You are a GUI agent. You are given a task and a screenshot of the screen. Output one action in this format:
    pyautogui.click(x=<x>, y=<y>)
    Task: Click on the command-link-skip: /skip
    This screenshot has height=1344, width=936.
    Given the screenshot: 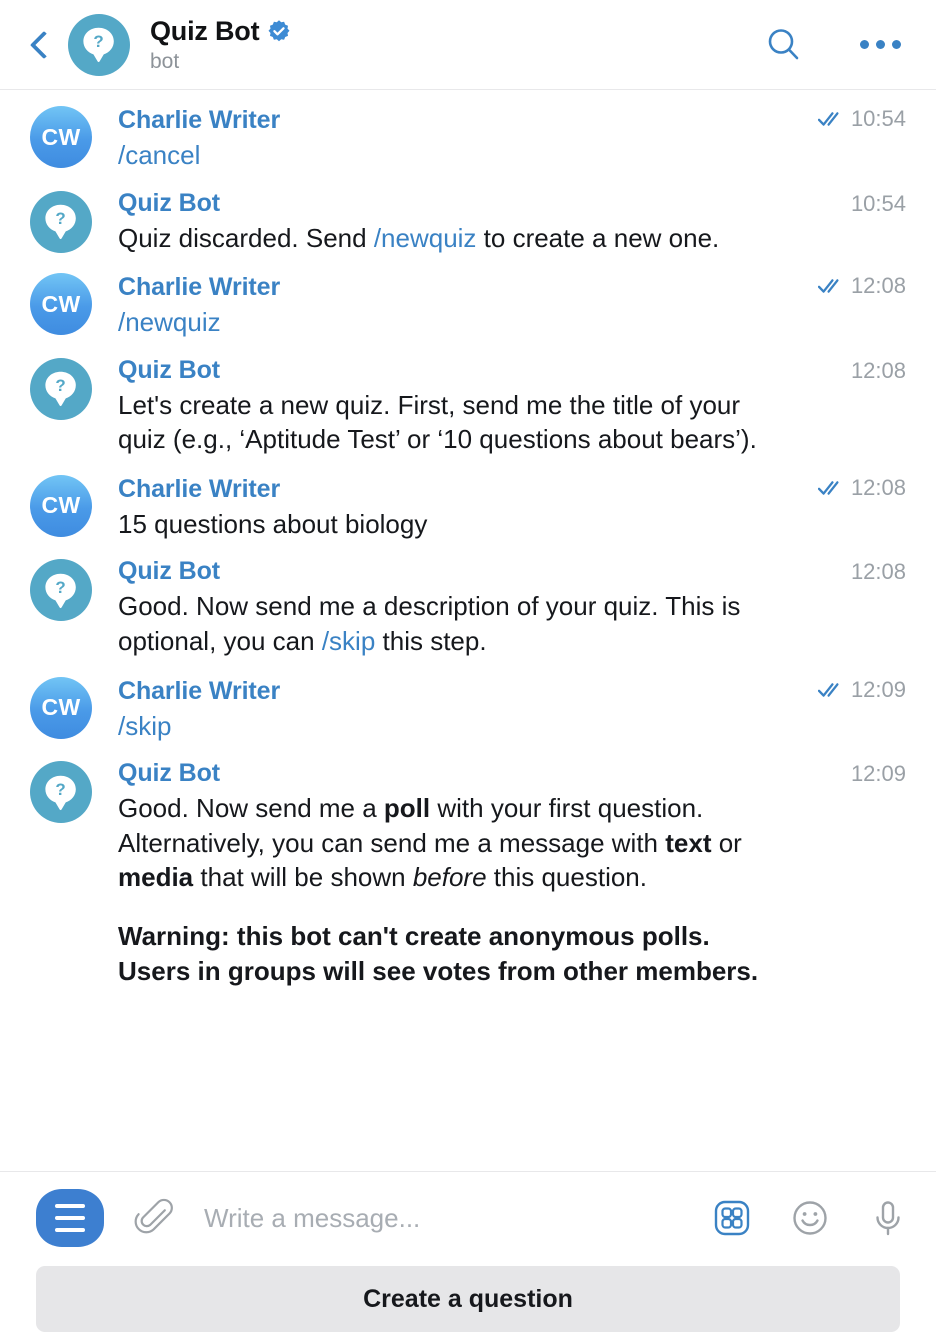 What is the action you would take?
    pyautogui.click(x=348, y=641)
    